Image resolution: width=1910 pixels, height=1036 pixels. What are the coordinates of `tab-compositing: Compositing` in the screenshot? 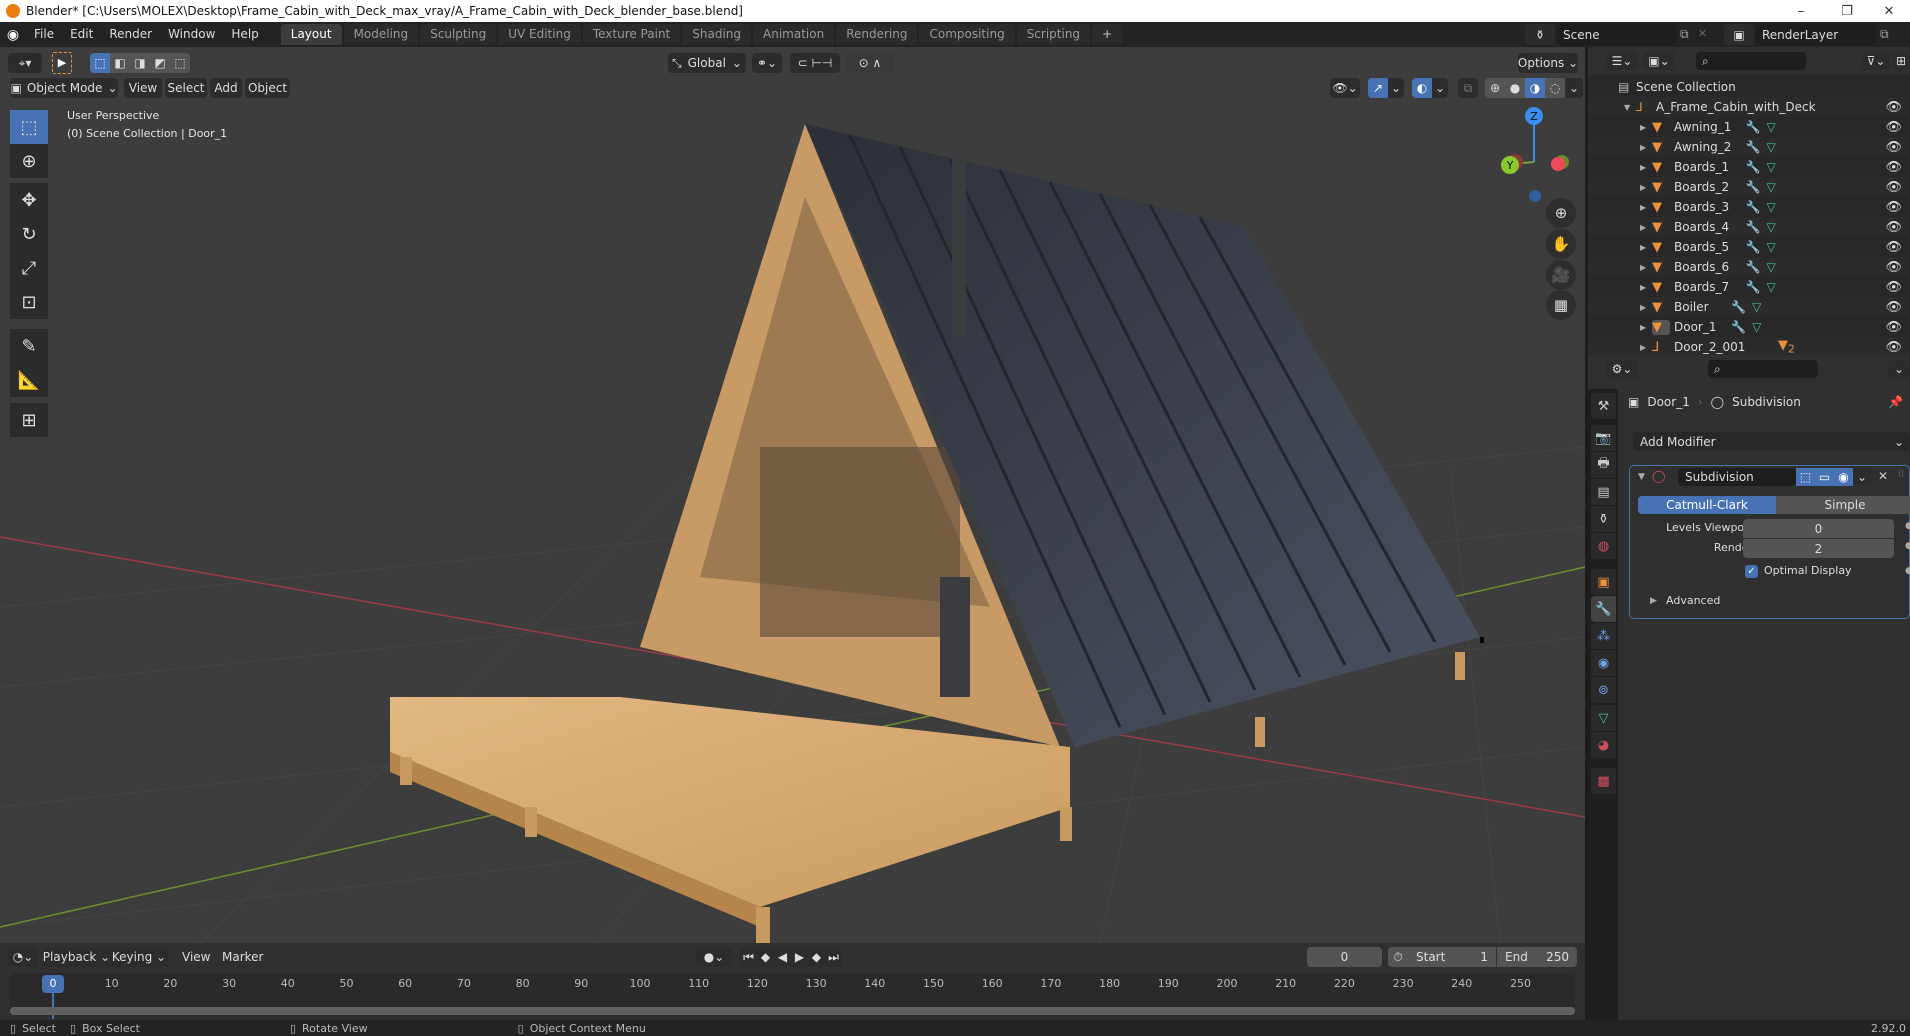 It's located at (967, 34).